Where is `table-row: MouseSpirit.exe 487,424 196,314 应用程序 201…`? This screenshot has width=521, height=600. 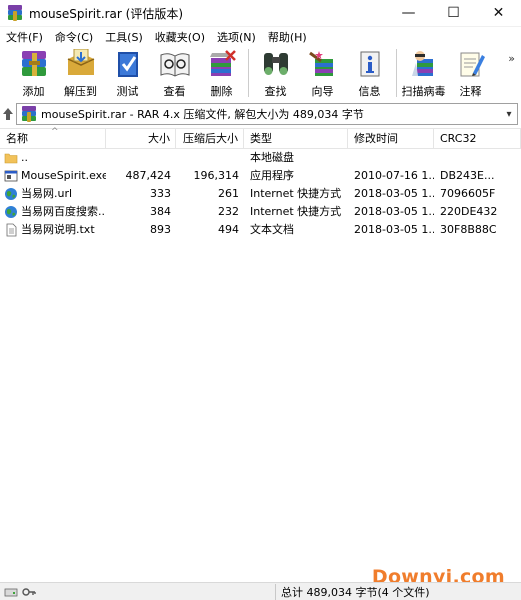
table-row: MouseSpirit.exe 487,424 196,314 应用程序 201… is located at coordinates (260, 176).